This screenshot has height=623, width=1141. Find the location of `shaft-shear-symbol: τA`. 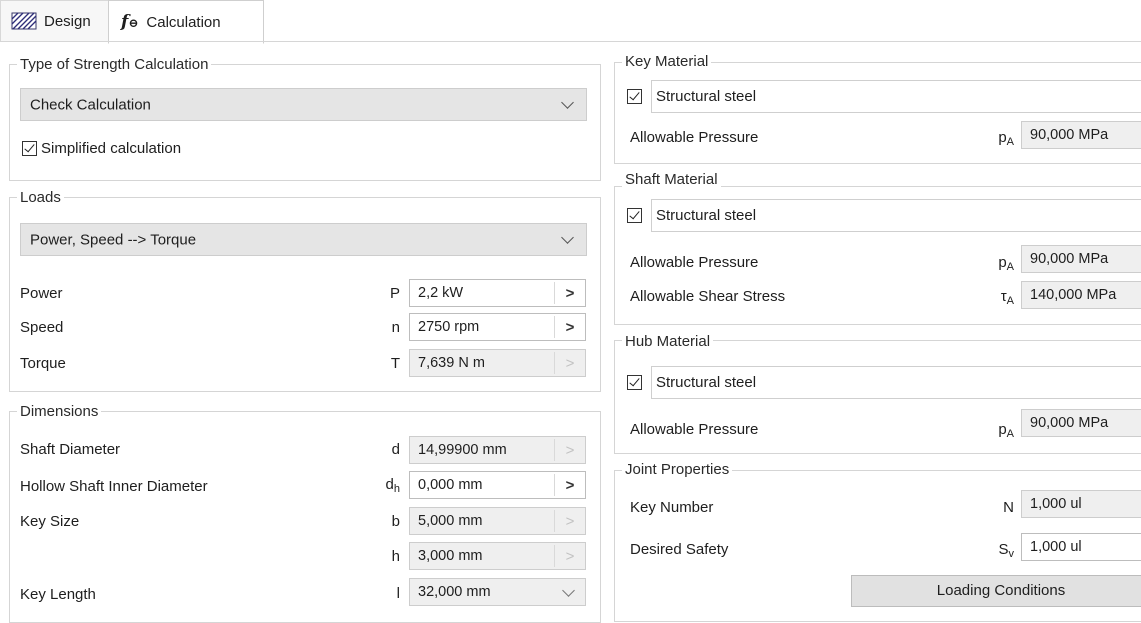

shaft-shear-symbol: τA is located at coordinates (996, 297).